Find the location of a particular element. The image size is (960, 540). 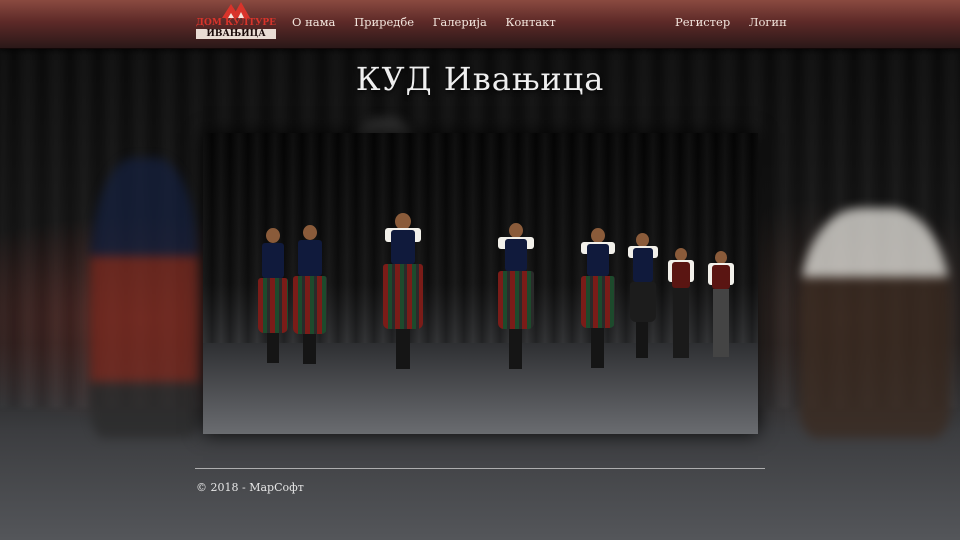

logo-text-line2: ИВАЊИЦА is located at coordinates (236, 34).